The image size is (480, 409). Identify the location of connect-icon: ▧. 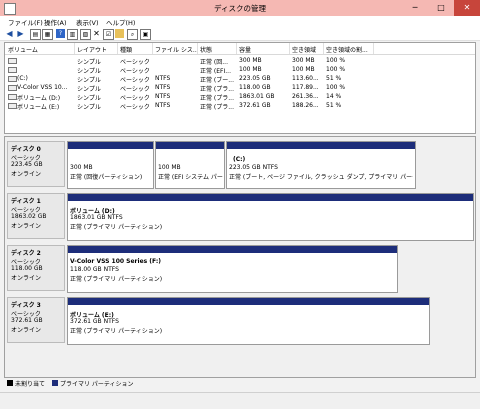
(85, 34).